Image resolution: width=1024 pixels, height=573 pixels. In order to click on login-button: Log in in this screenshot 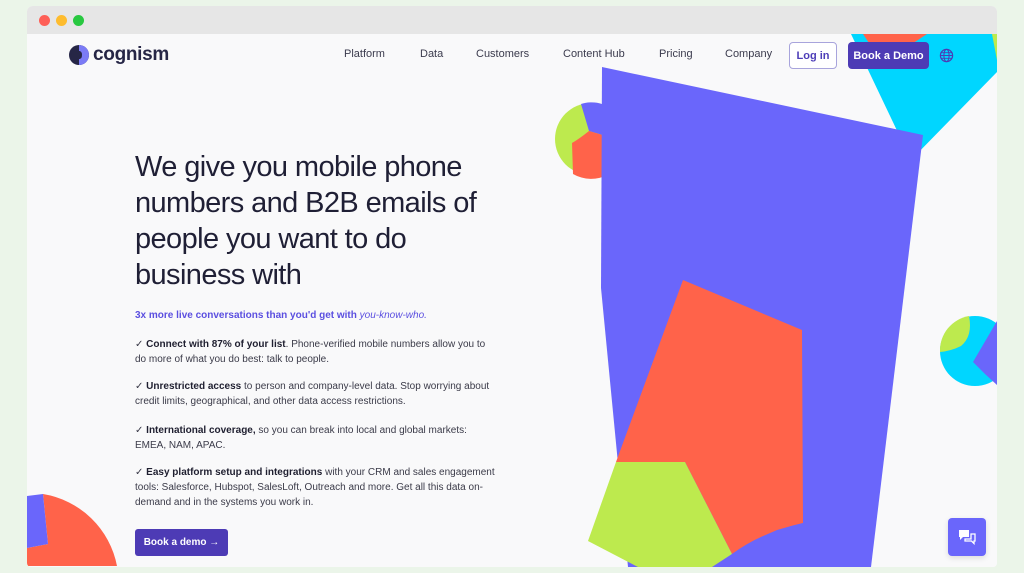, I will do `click(813, 55)`.